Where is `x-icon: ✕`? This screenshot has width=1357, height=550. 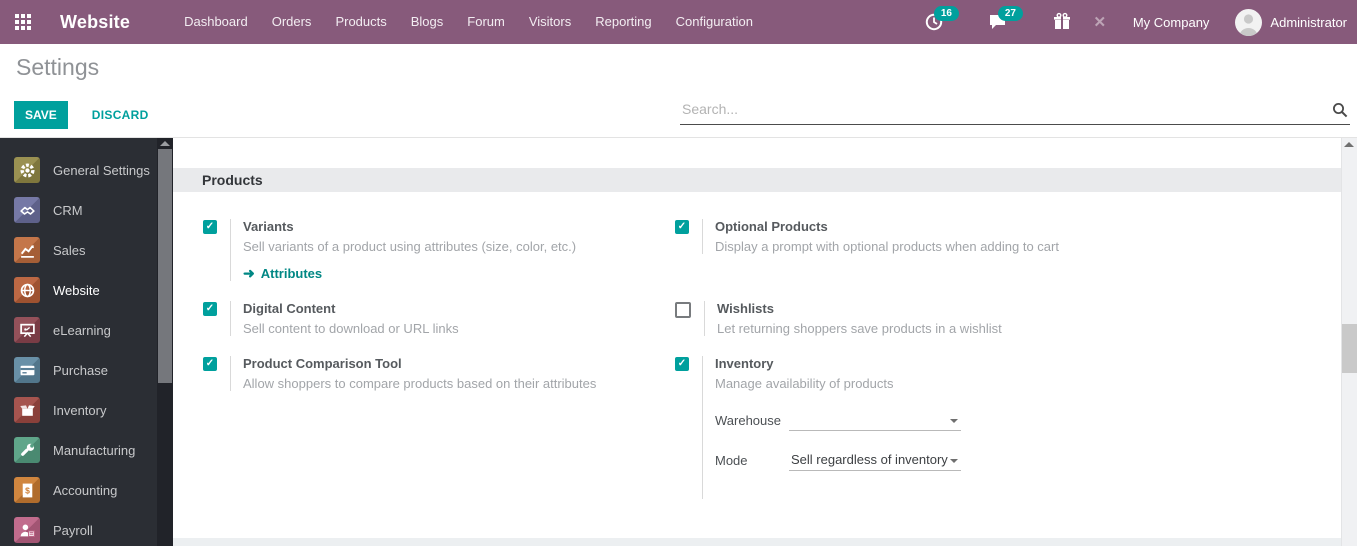 x-icon: ✕ is located at coordinates (1100, 22).